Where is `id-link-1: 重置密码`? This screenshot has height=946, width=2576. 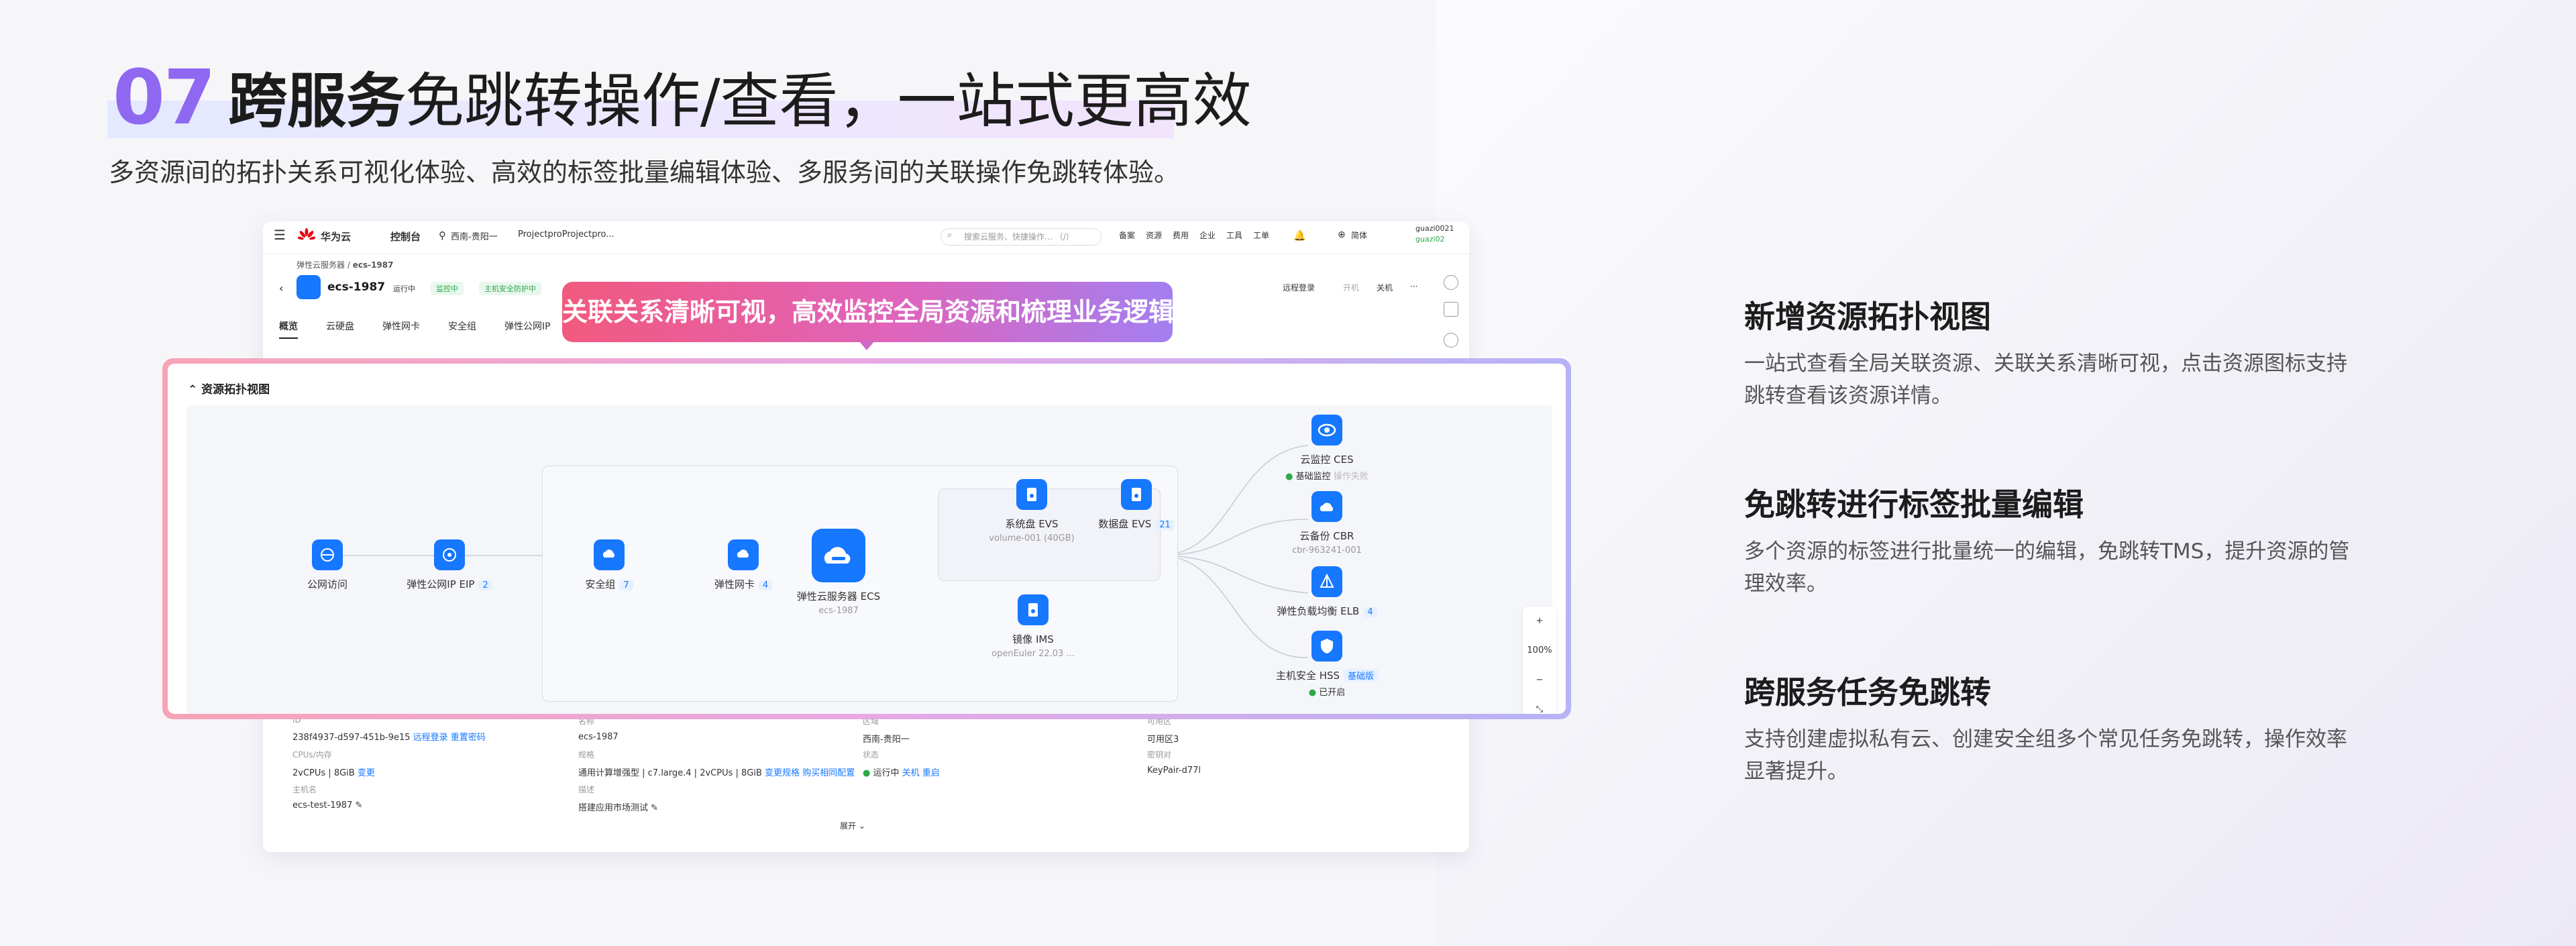 id-link-1: 重置密码 is located at coordinates (468, 738).